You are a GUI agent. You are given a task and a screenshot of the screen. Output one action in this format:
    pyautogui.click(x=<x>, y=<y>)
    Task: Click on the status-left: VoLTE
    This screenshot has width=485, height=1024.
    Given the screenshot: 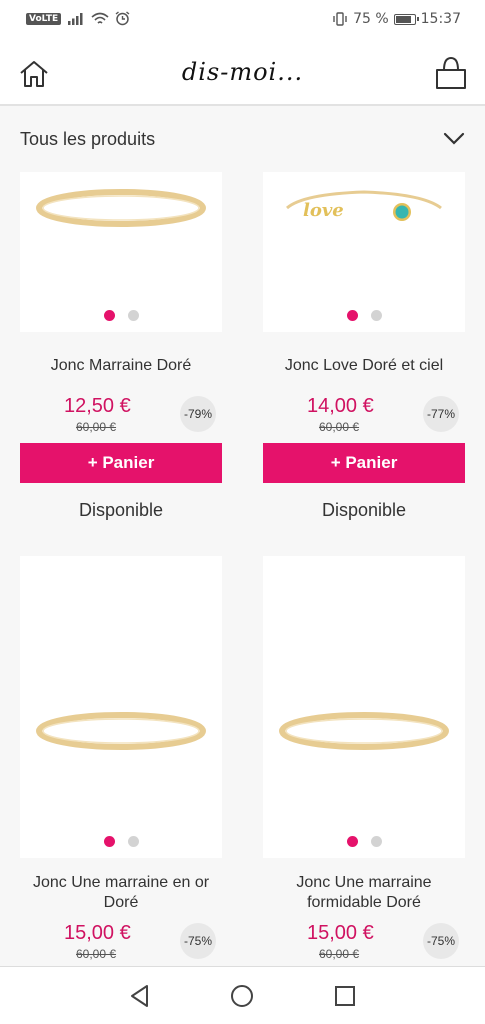 What is the action you would take?
    pyautogui.click(x=78, y=18)
    